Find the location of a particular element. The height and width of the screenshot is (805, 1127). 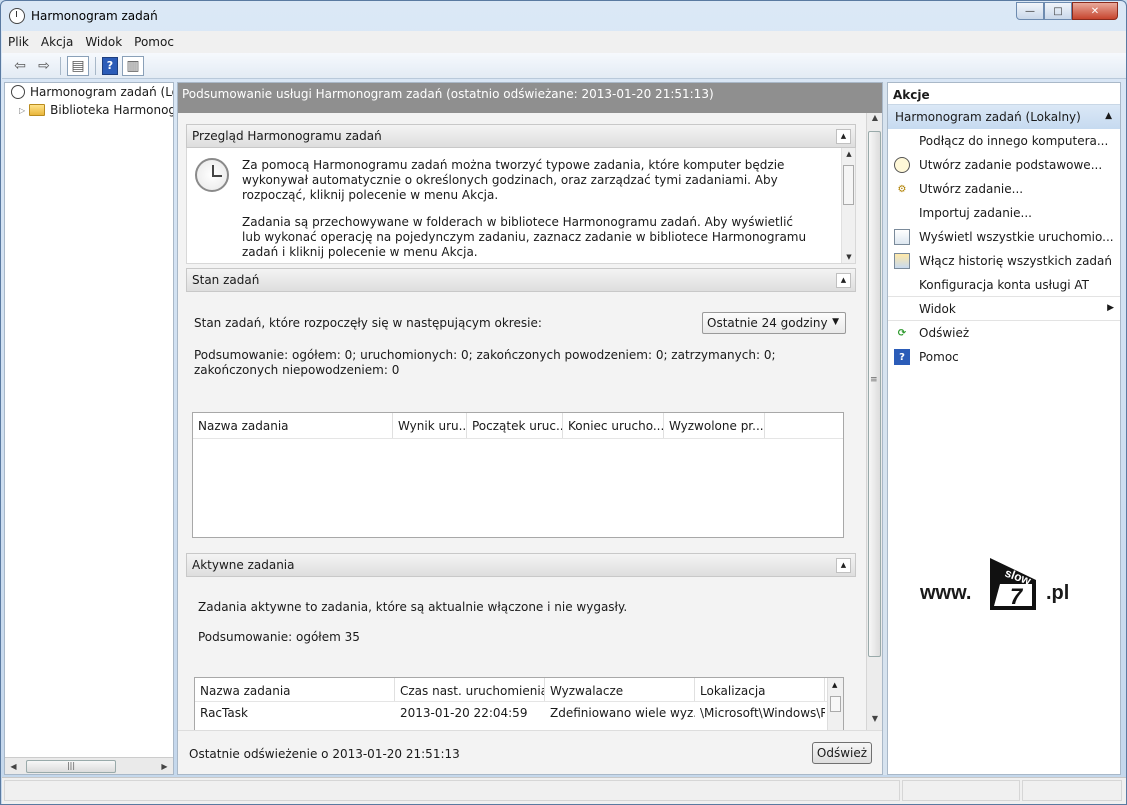

menu-akcja: Akcja is located at coordinates (57, 42).